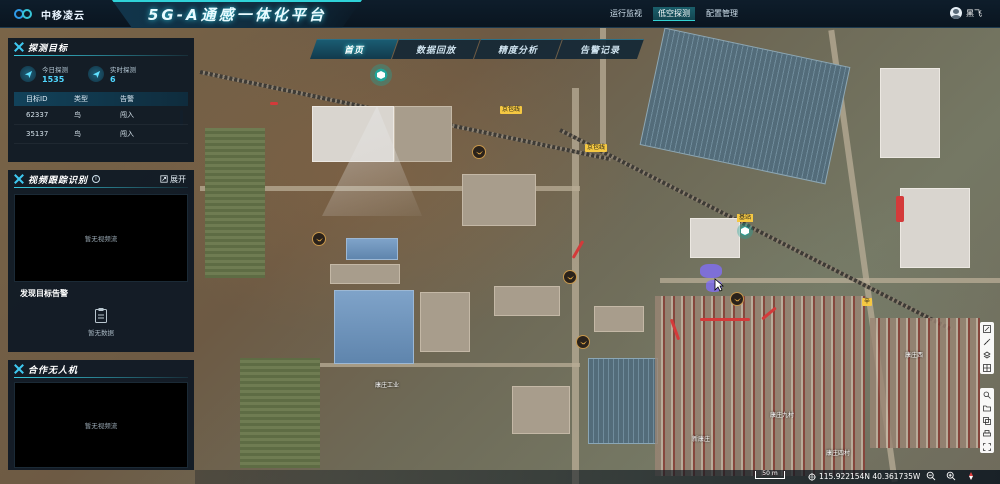  Describe the element at coordinates (701, 439) in the screenshot. I see `place-label: 新康庄` at that location.